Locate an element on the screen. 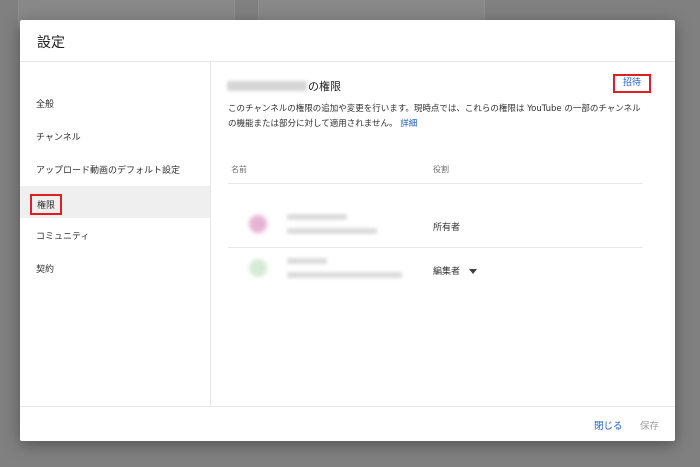 The height and width of the screenshot is (467, 700). save-button: 保存 is located at coordinates (649, 425).